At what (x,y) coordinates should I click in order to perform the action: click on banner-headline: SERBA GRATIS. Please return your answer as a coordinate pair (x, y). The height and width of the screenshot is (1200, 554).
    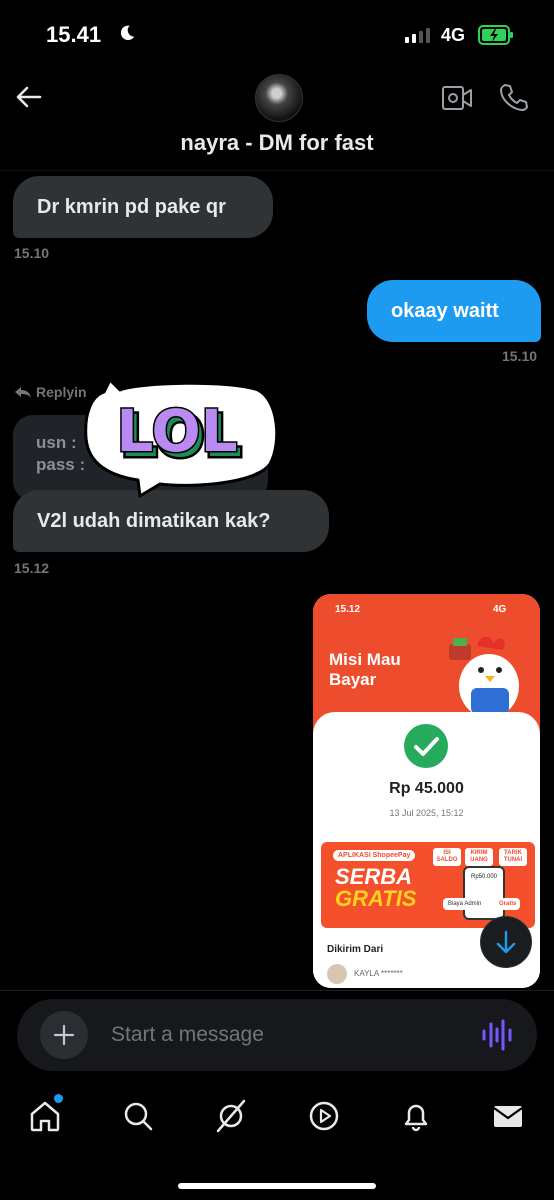
    Looking at the image, I should click on (375, 888).